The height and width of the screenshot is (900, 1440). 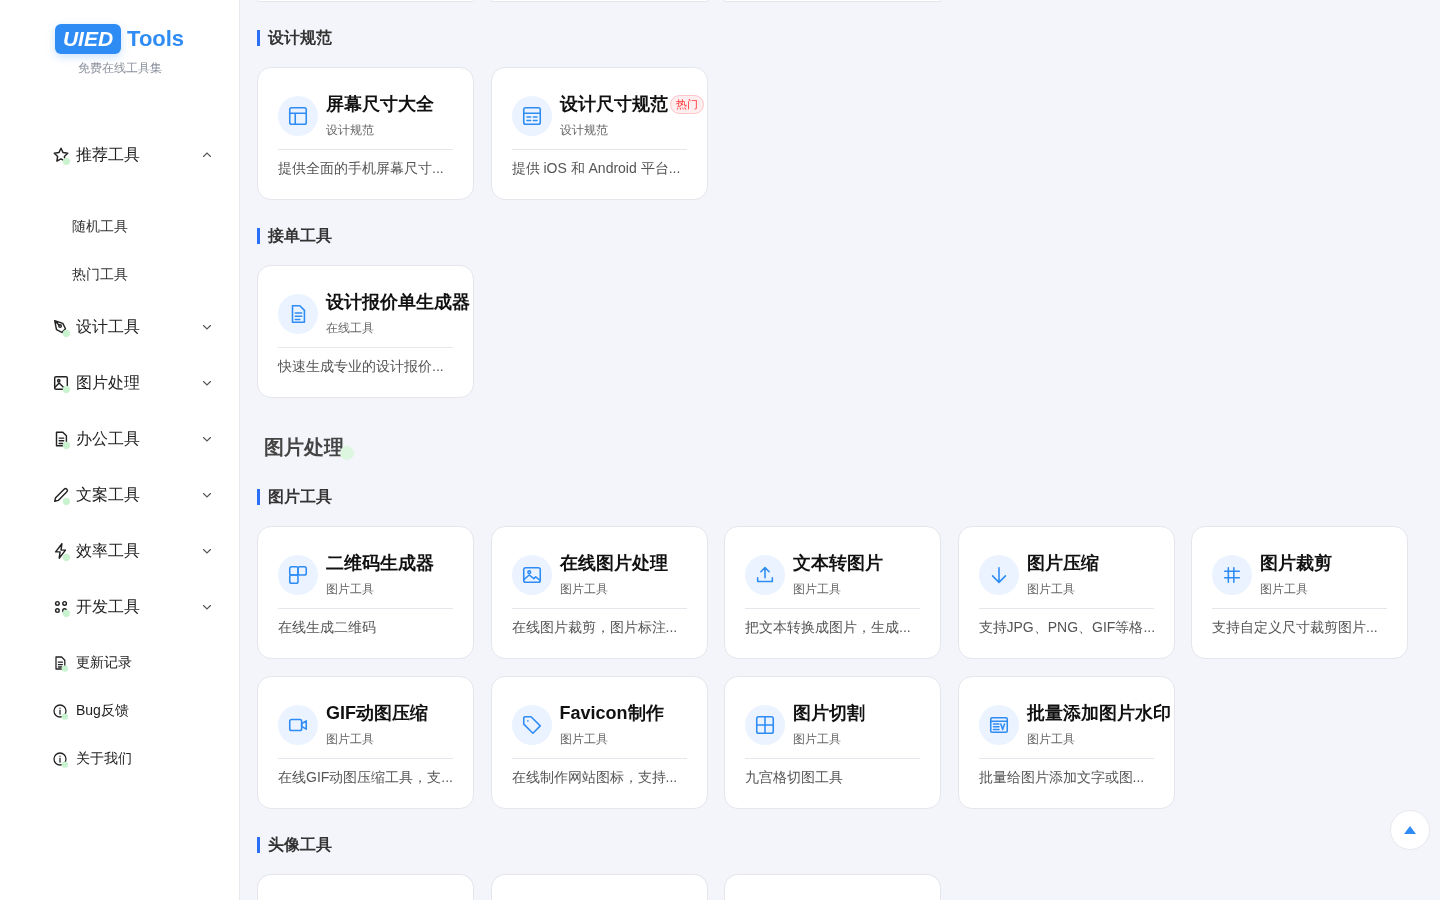 I want to click on menu-item: 推荐工具, so click(x=119, y=155).